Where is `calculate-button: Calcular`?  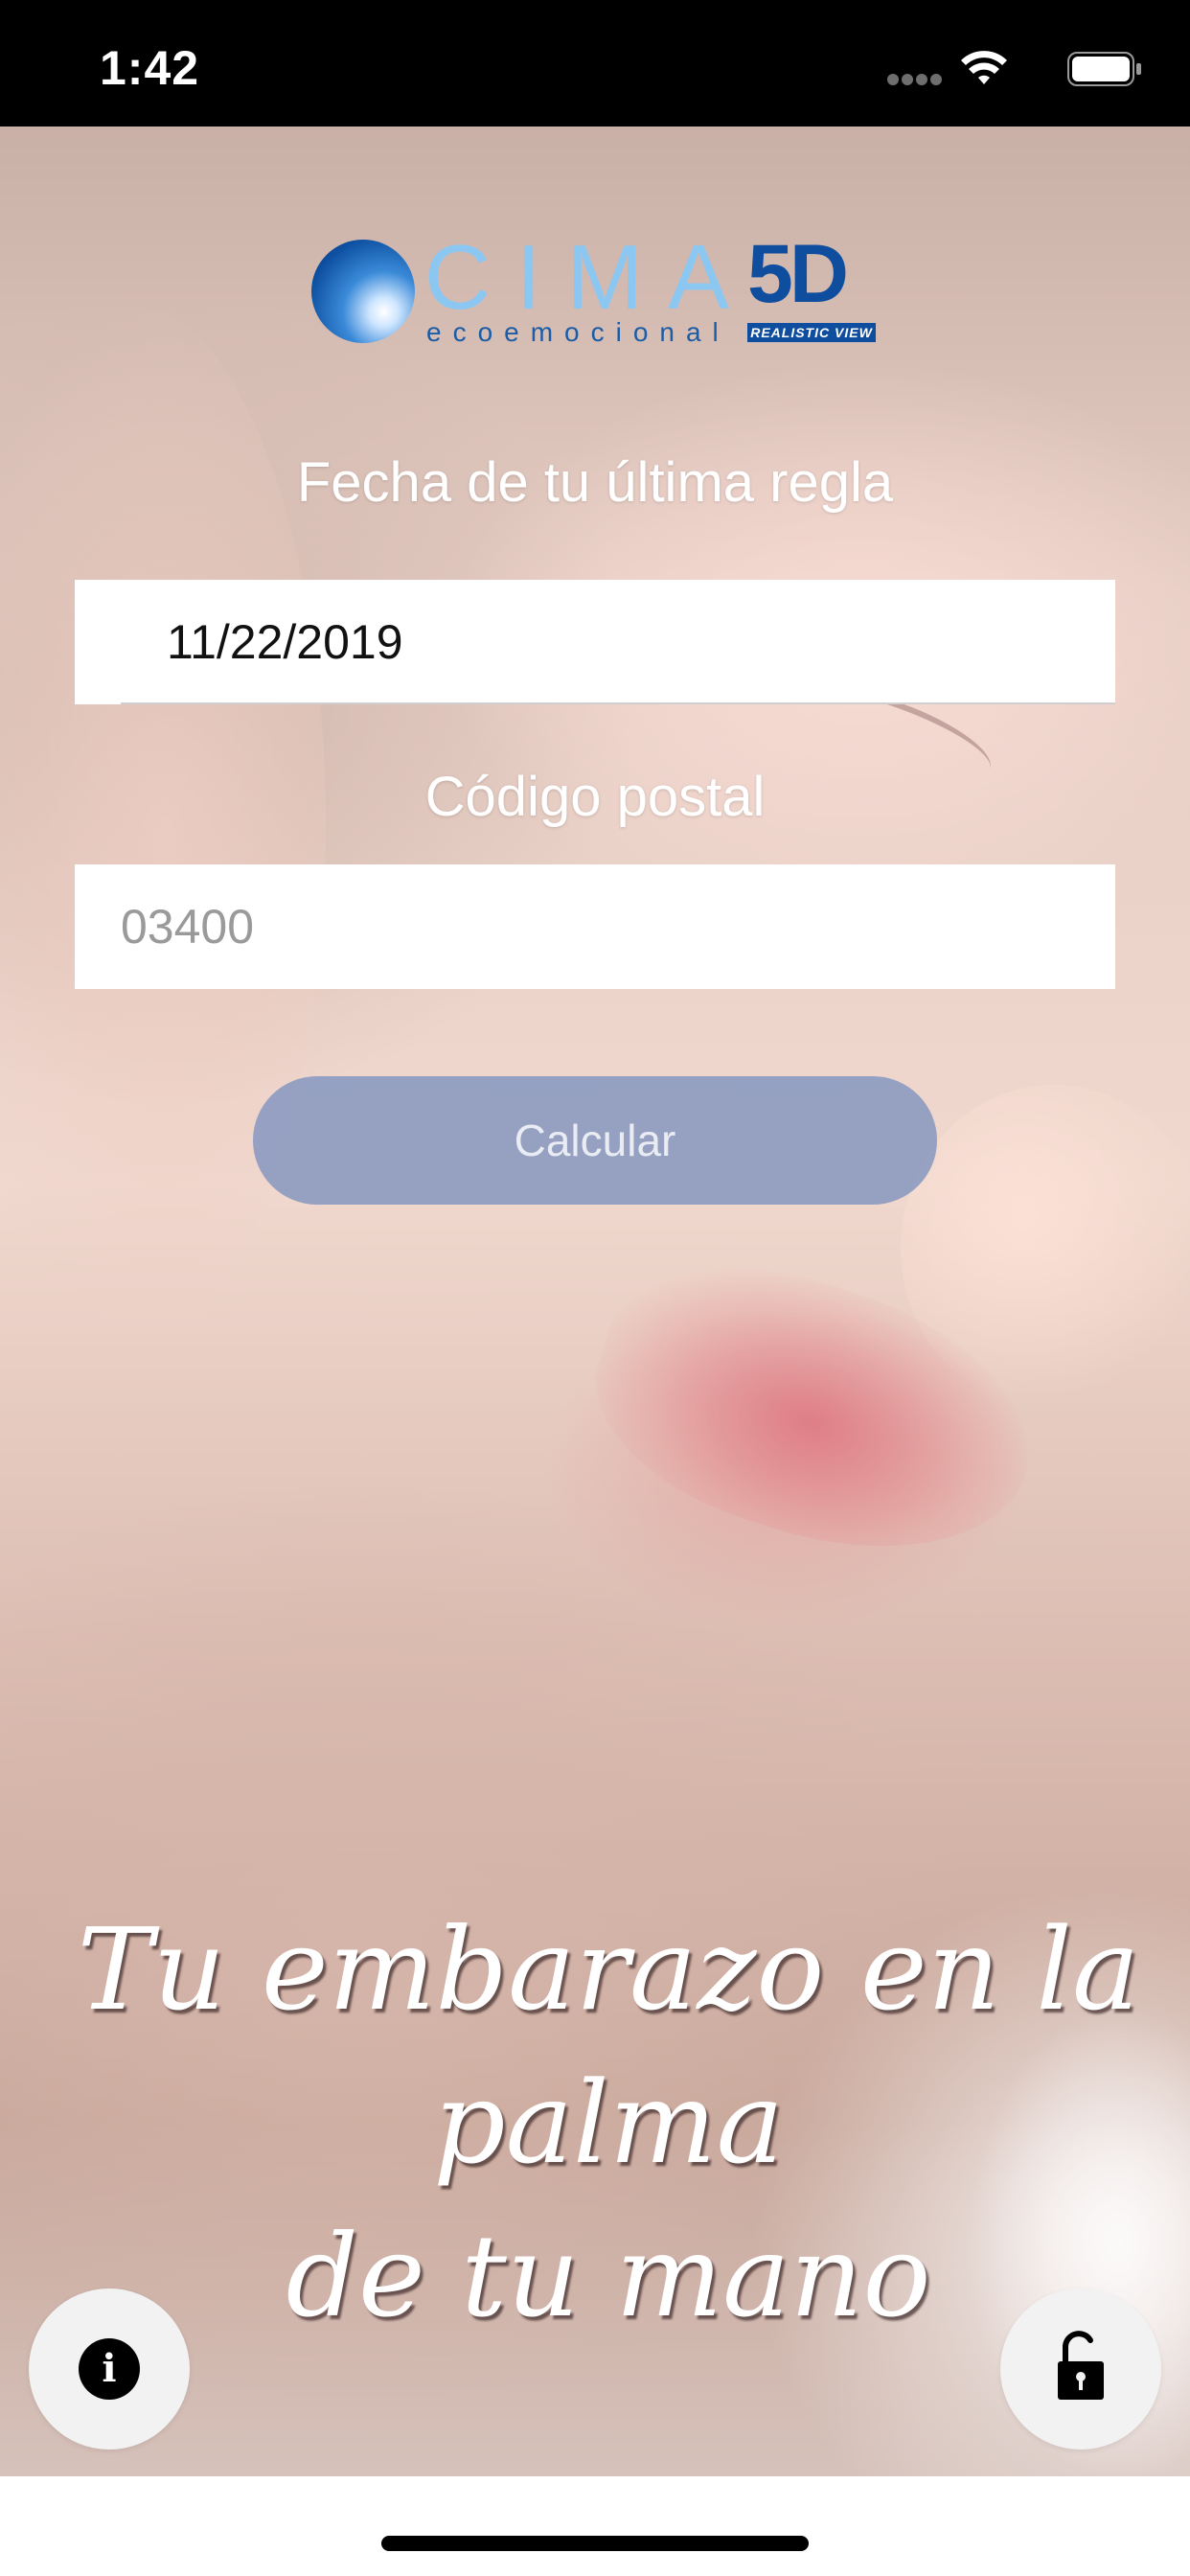
calculate-button: Calcular is located at coordinates (595, 1140).